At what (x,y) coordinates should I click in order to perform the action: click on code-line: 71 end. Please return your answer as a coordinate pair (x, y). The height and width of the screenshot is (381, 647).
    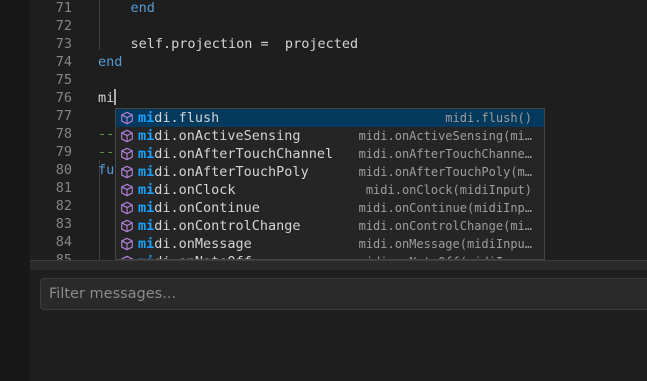
    Looking at the image, I should click on (338, 8).